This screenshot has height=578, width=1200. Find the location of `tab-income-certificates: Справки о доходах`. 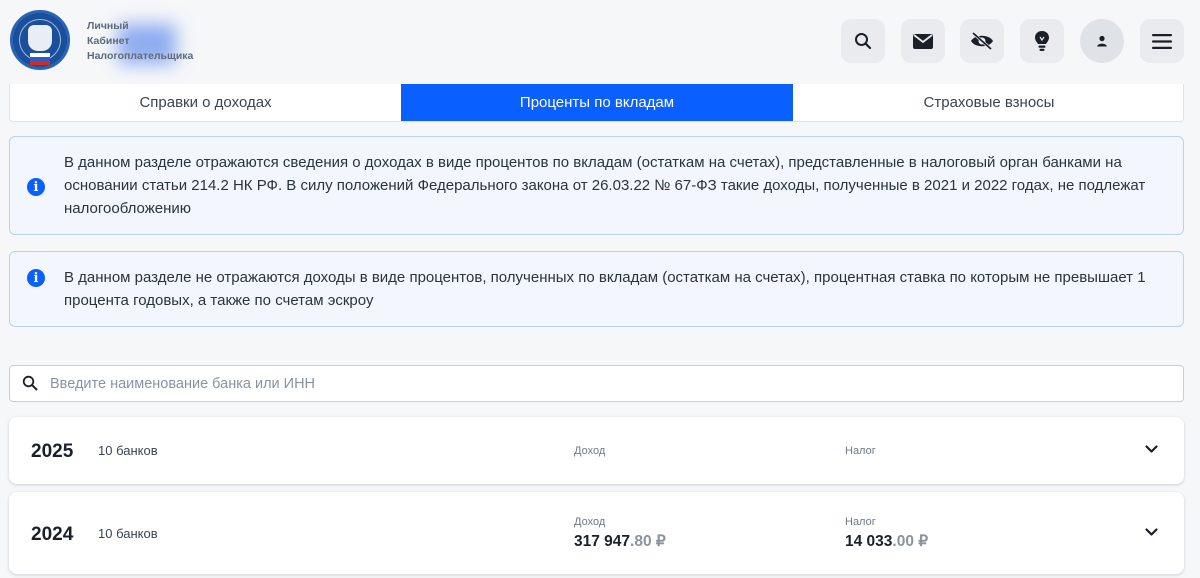

tab-income-certificates: Справки о доходах is located at coordinates (205, 102).